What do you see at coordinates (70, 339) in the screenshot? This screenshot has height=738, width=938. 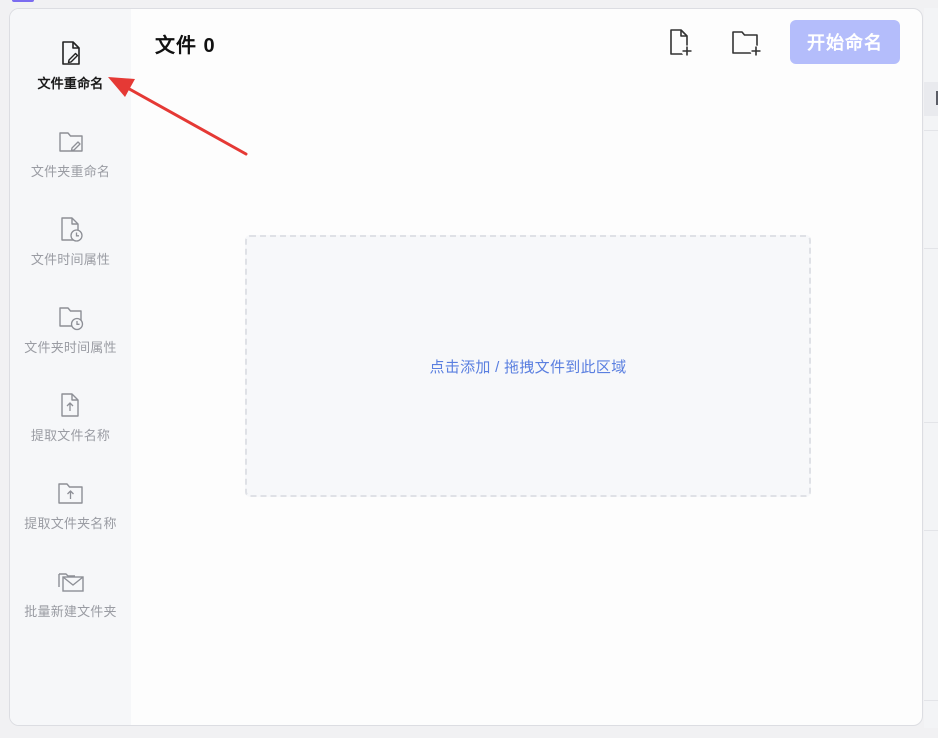 I see `sidebar-item-folder-time: 文件夹时间属性` at bounding box center [70, 339].